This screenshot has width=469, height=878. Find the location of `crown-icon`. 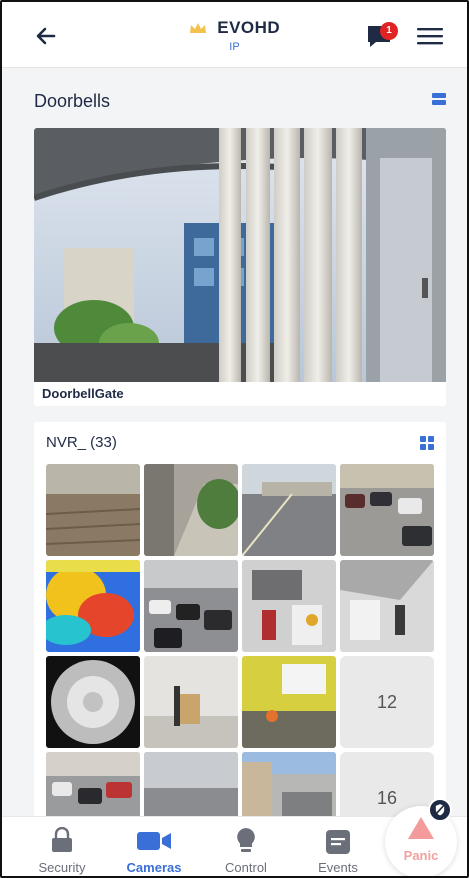

crown-icon is located at coordinates (197, 28).